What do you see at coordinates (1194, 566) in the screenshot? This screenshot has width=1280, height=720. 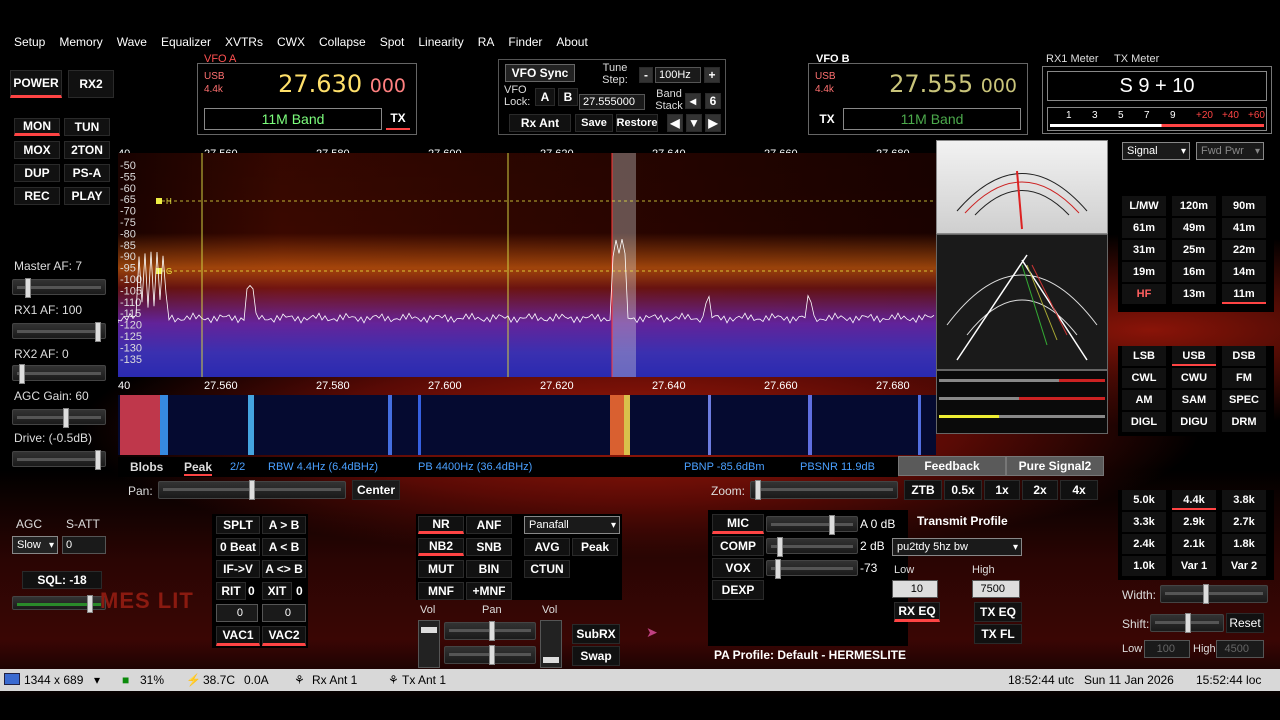 I see `filter-button-var-1: Var 1` at bounding box center [1194, 566].